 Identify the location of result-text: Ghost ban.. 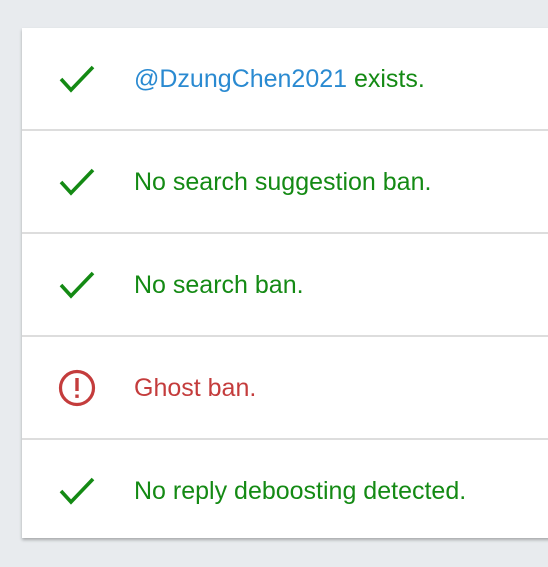
(195, 387).